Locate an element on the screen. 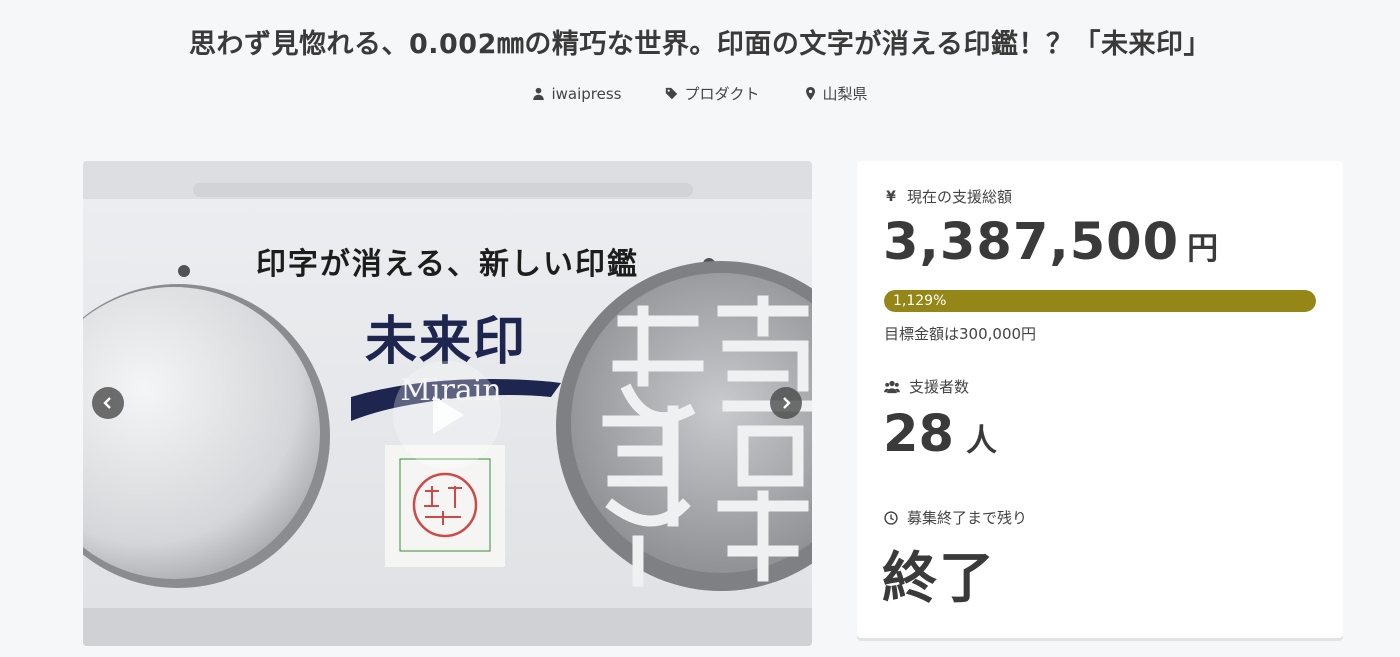 This screenshot has height=657, width=1400. total-label-row: ¥ 現在の支援総額 is located at coordinates (948, 196).